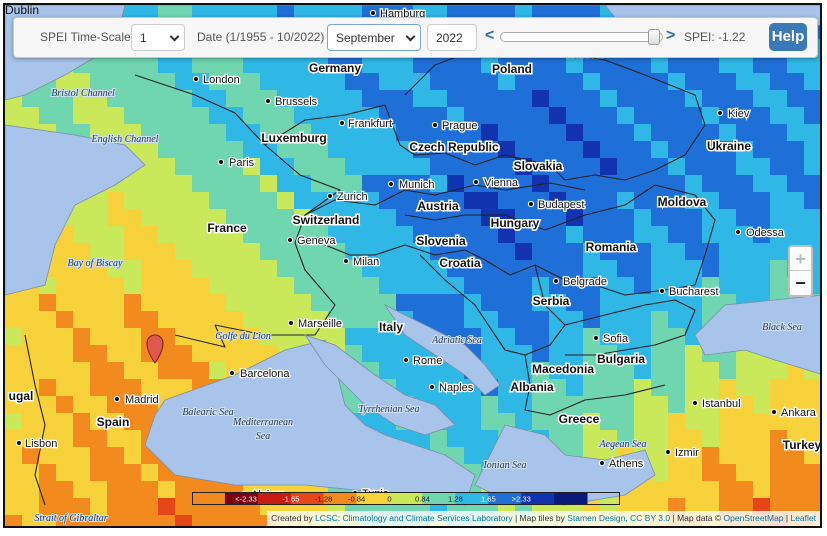 This screenshot has width=827, height=536. I want to click on stamen-link: Stamen Design, so click(596, 518).